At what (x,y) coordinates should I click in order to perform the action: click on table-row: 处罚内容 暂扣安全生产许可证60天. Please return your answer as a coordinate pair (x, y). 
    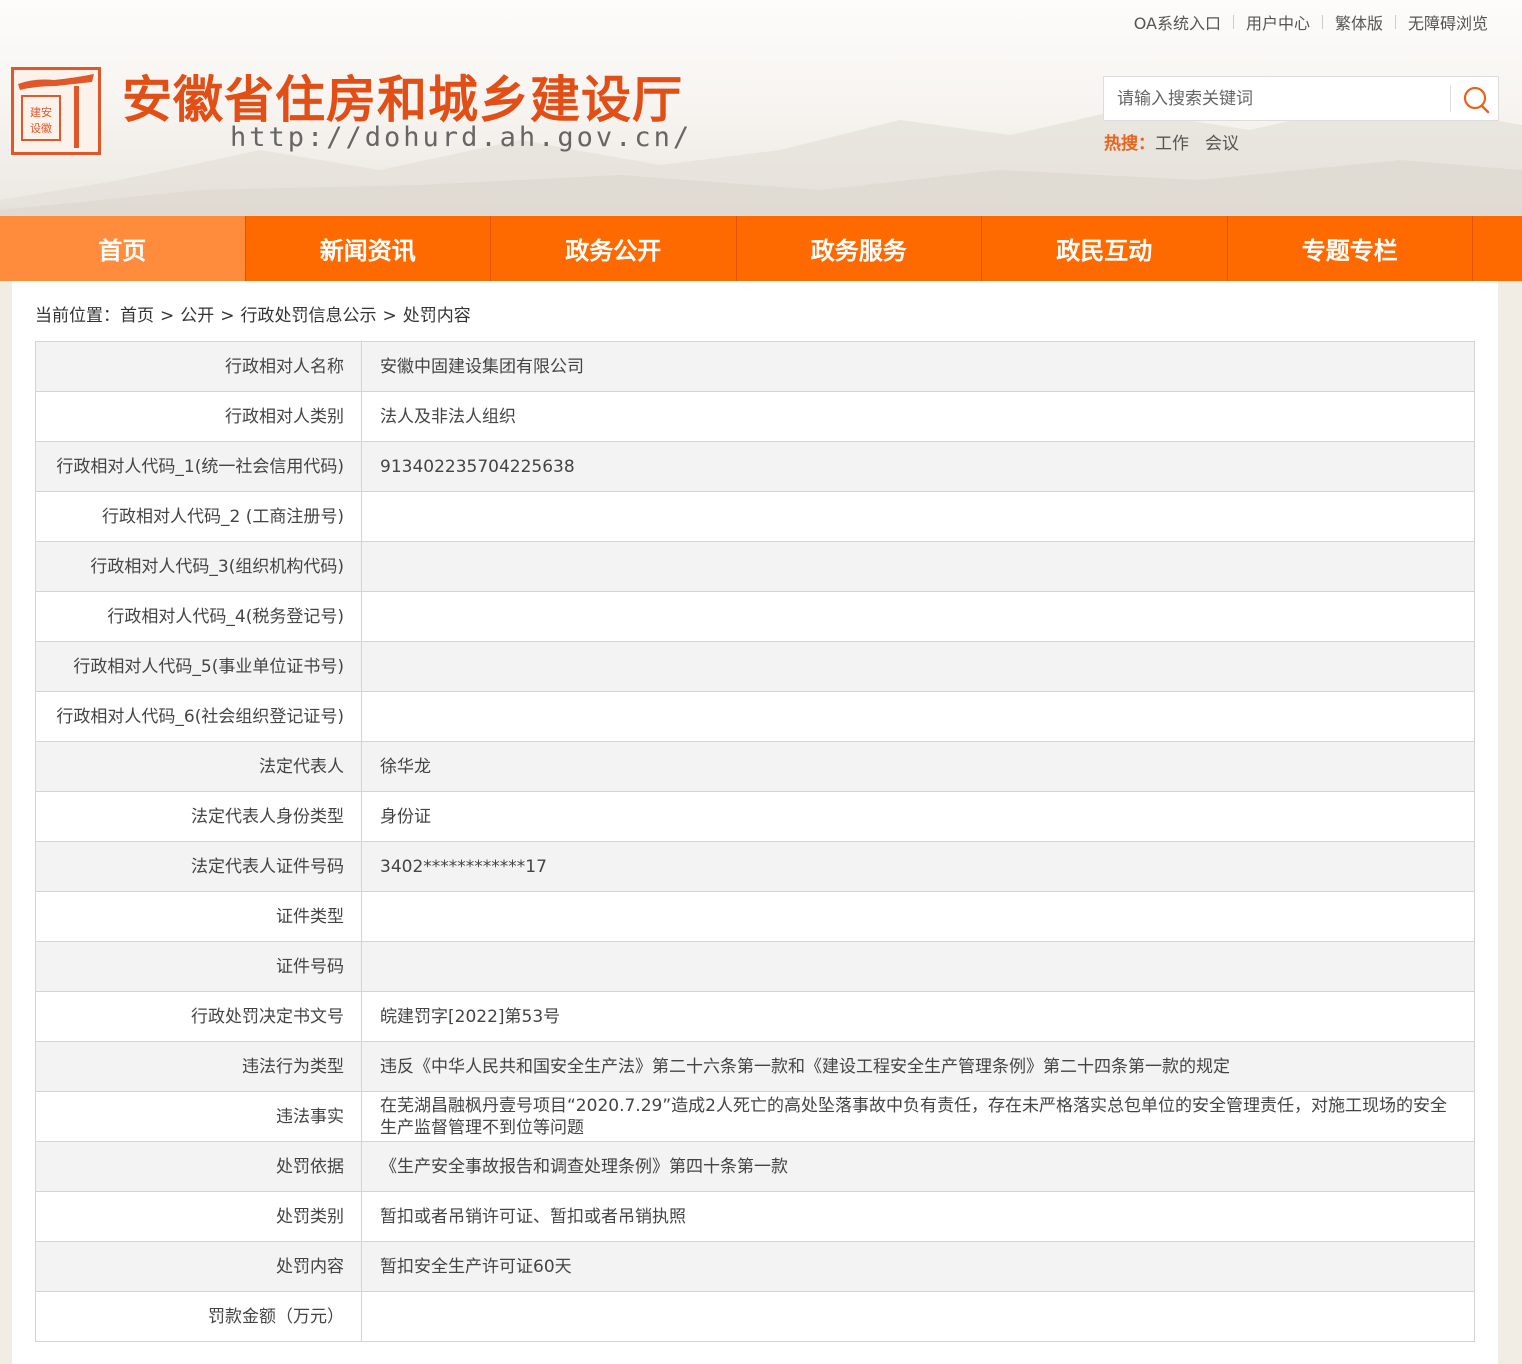
    Looking at the image, I should click on (755, 1266).